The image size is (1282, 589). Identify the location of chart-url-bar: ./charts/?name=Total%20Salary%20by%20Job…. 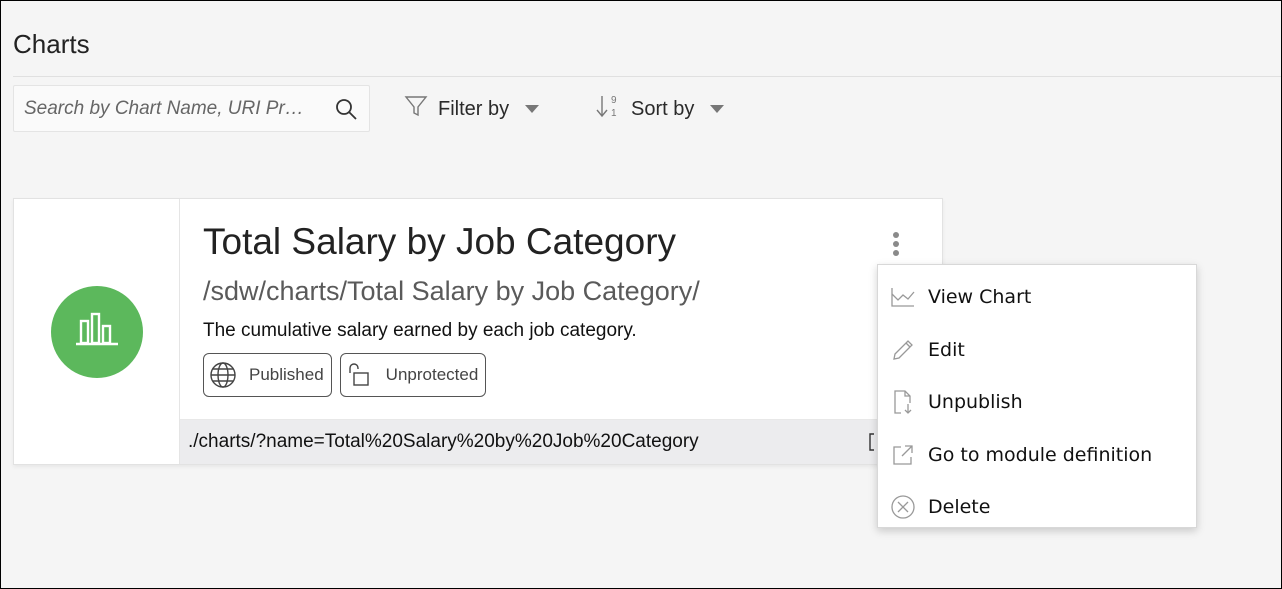
(561, 441).